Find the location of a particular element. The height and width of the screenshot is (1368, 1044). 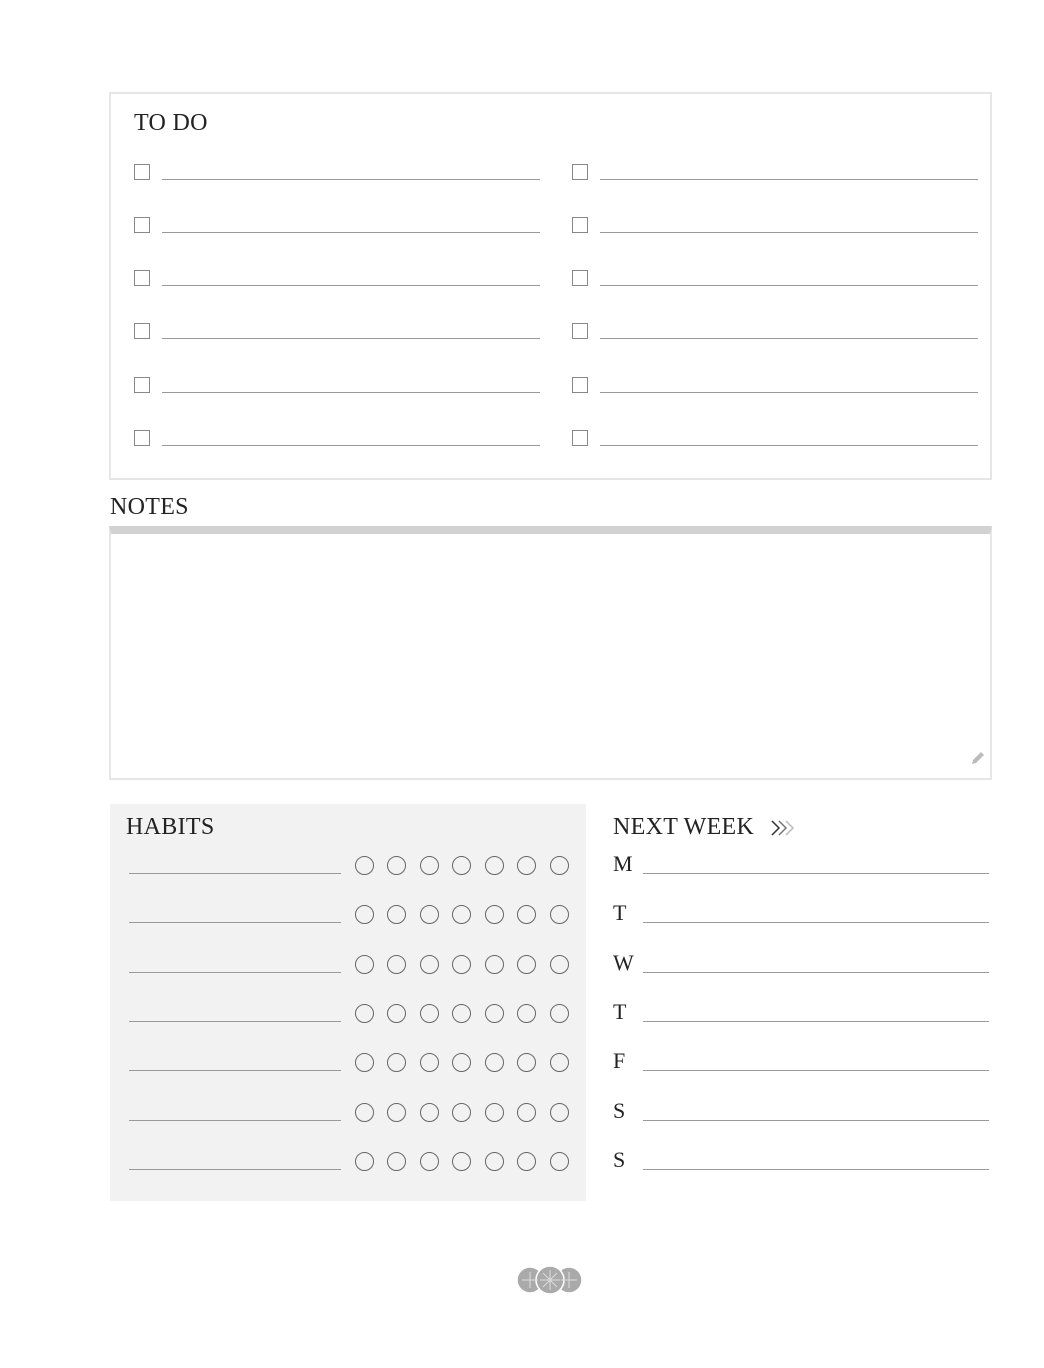

habits-section is located at coordinates (348, 1002).